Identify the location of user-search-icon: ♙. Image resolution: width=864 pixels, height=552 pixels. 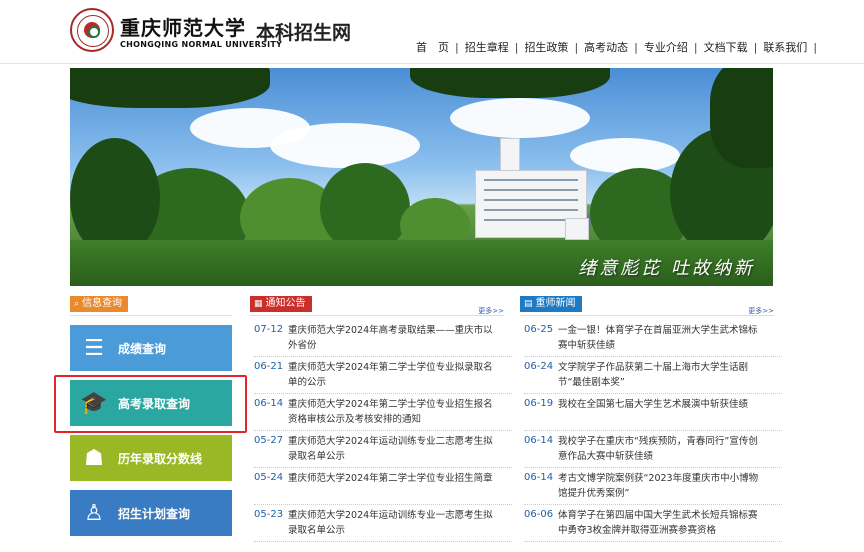
(94, 513).